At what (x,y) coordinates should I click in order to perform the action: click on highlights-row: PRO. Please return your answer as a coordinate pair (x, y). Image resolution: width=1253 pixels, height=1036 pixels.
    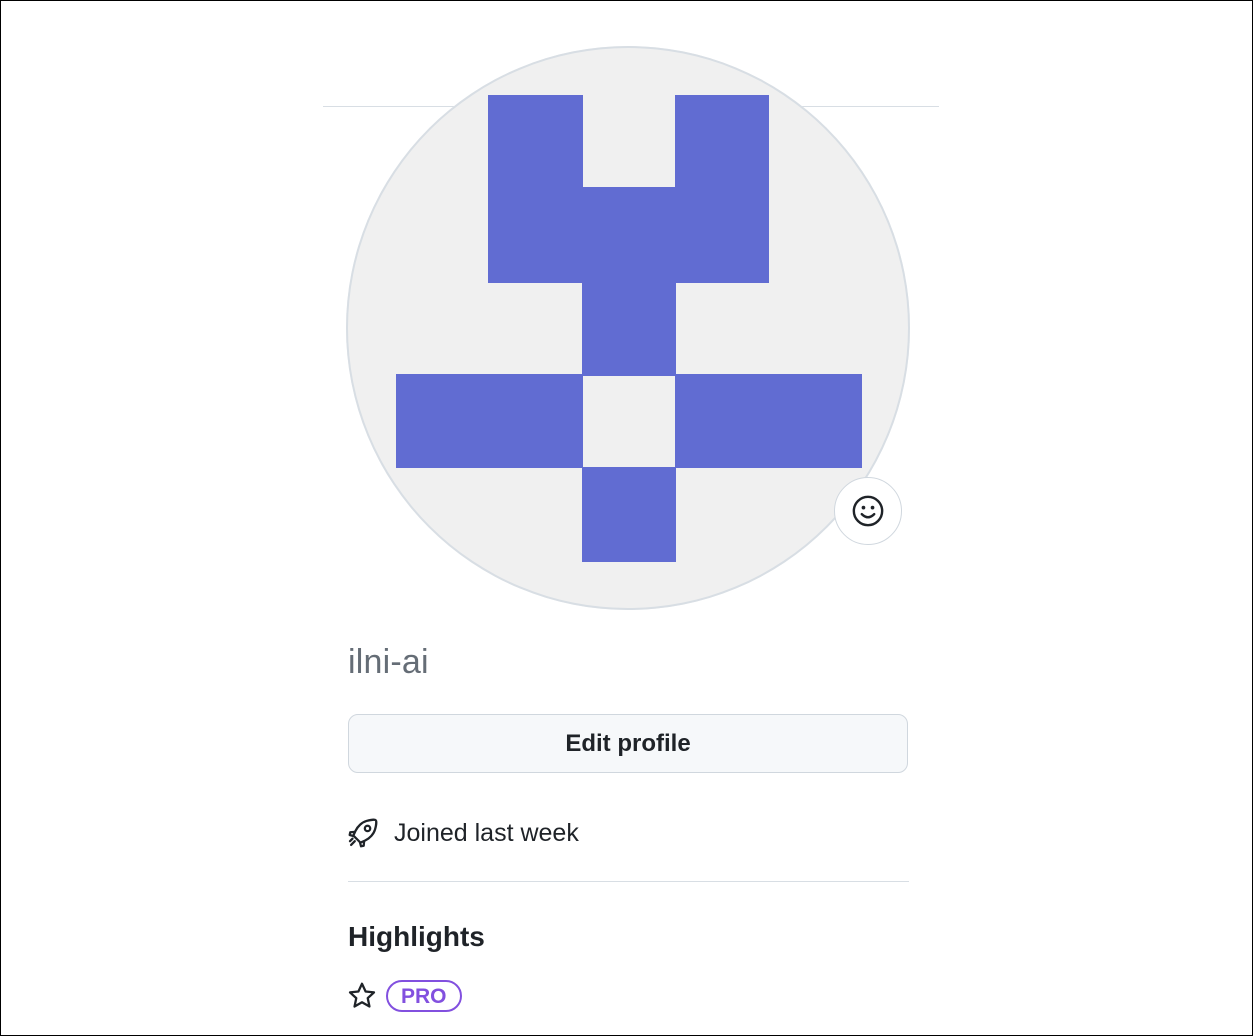
    Looking at the image, I should click on (404, 996).